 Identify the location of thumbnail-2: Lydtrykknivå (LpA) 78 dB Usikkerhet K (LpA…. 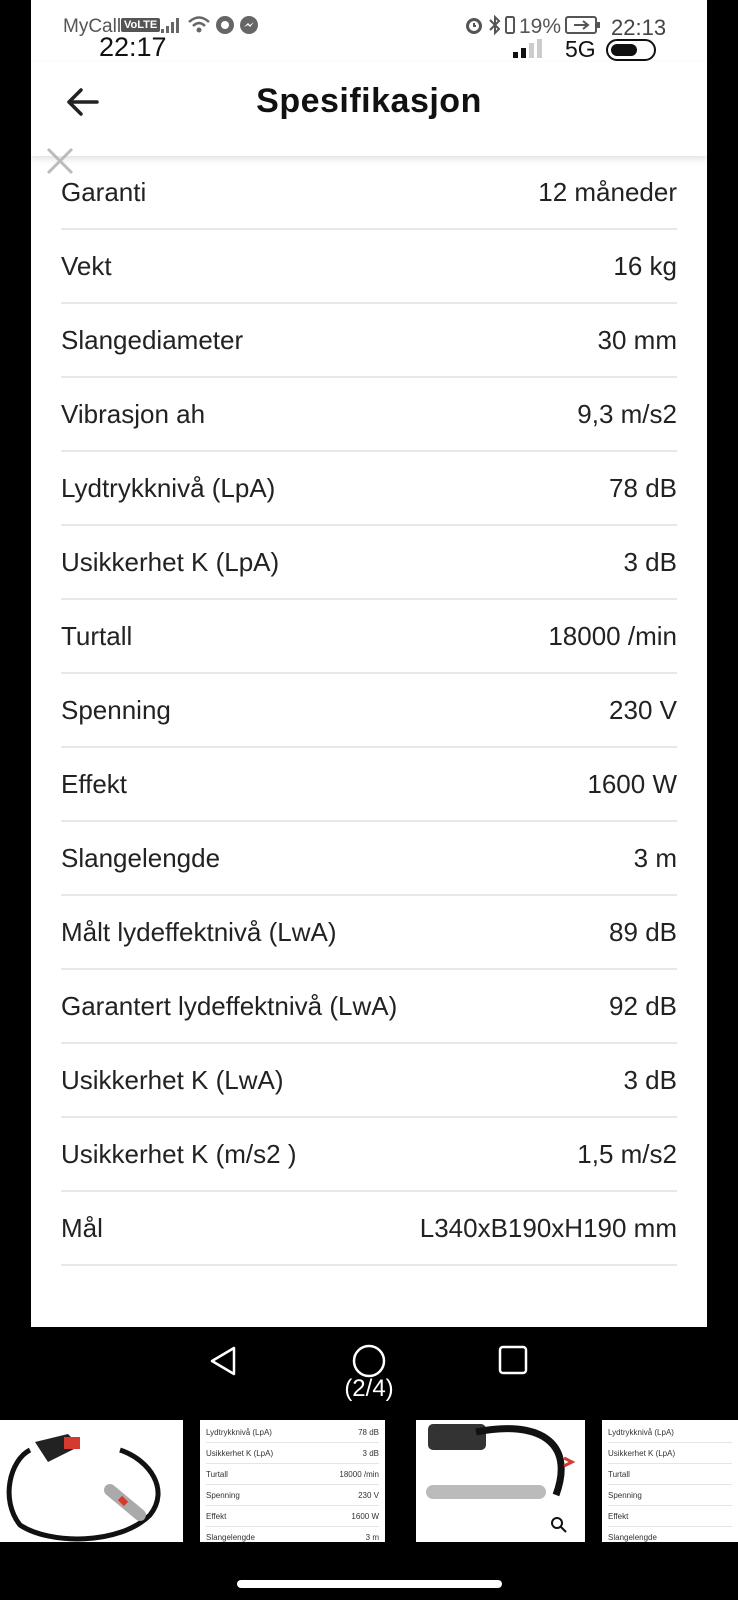
(292, 1481).